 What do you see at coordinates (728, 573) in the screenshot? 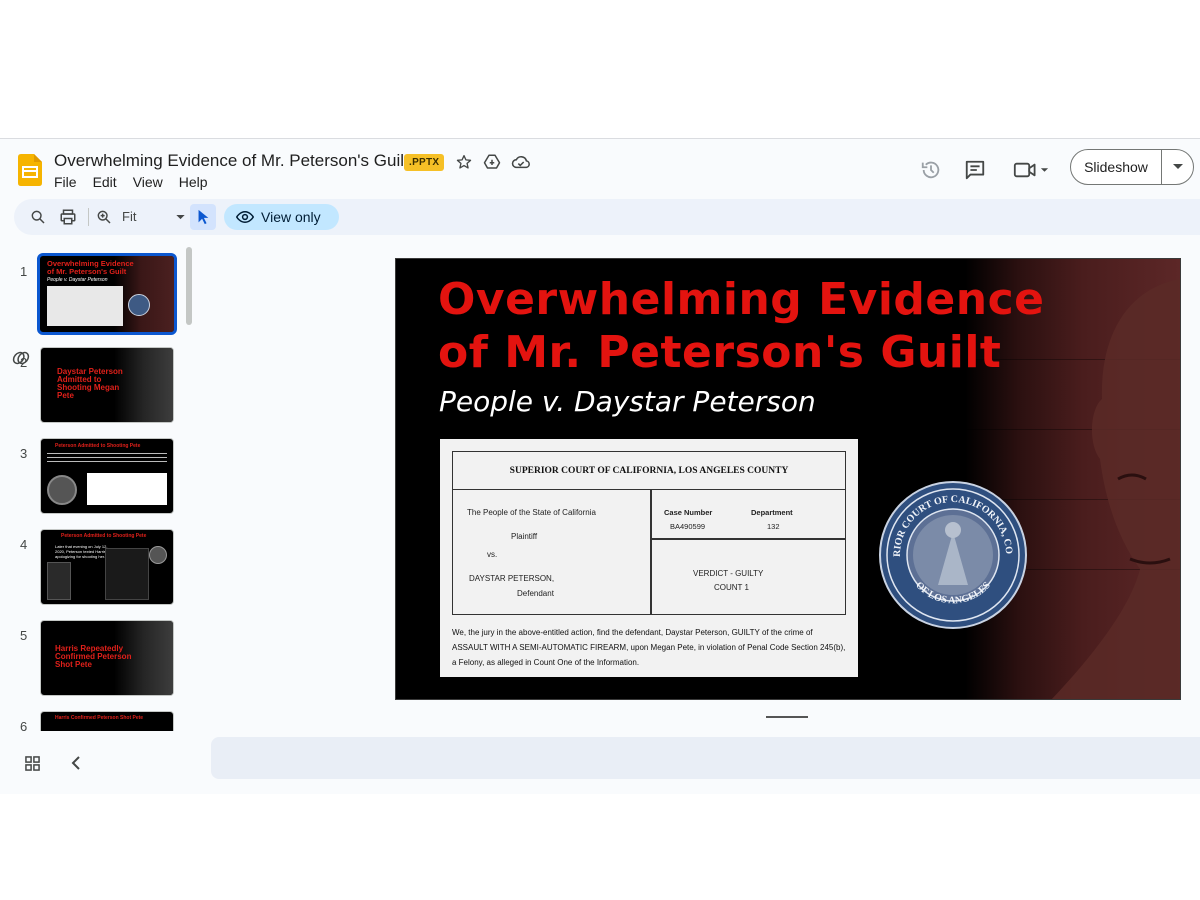
I see `verdict-line: VERDICT - GUILTY` at bounding box center [728, 573].